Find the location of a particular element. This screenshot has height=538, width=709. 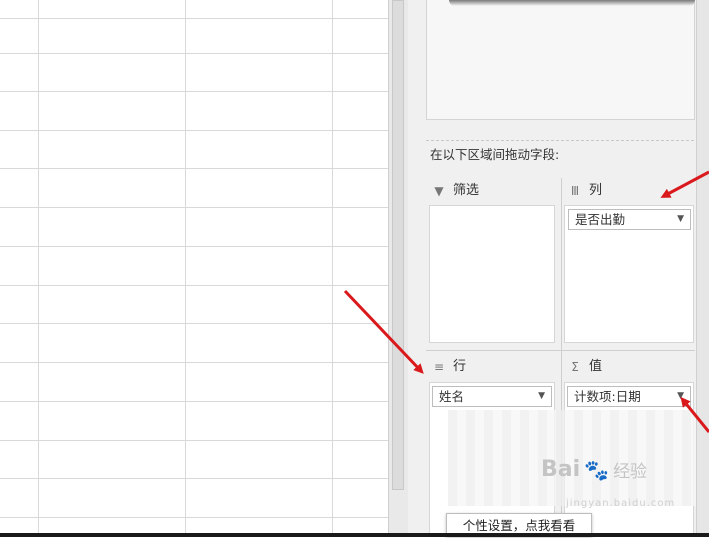

values-field-chip: 计数项:日期 ▼ is located at coordinates (629, 396).